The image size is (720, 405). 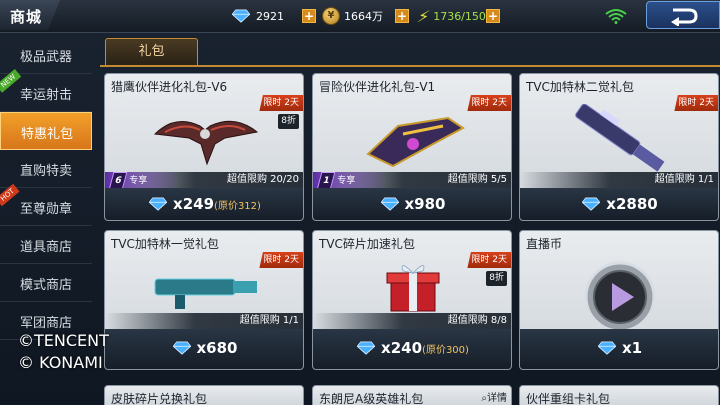 What do you see at coordinates (632, 348) in the screenshot?
I see `price: x1` at bounding box center [632, 348].